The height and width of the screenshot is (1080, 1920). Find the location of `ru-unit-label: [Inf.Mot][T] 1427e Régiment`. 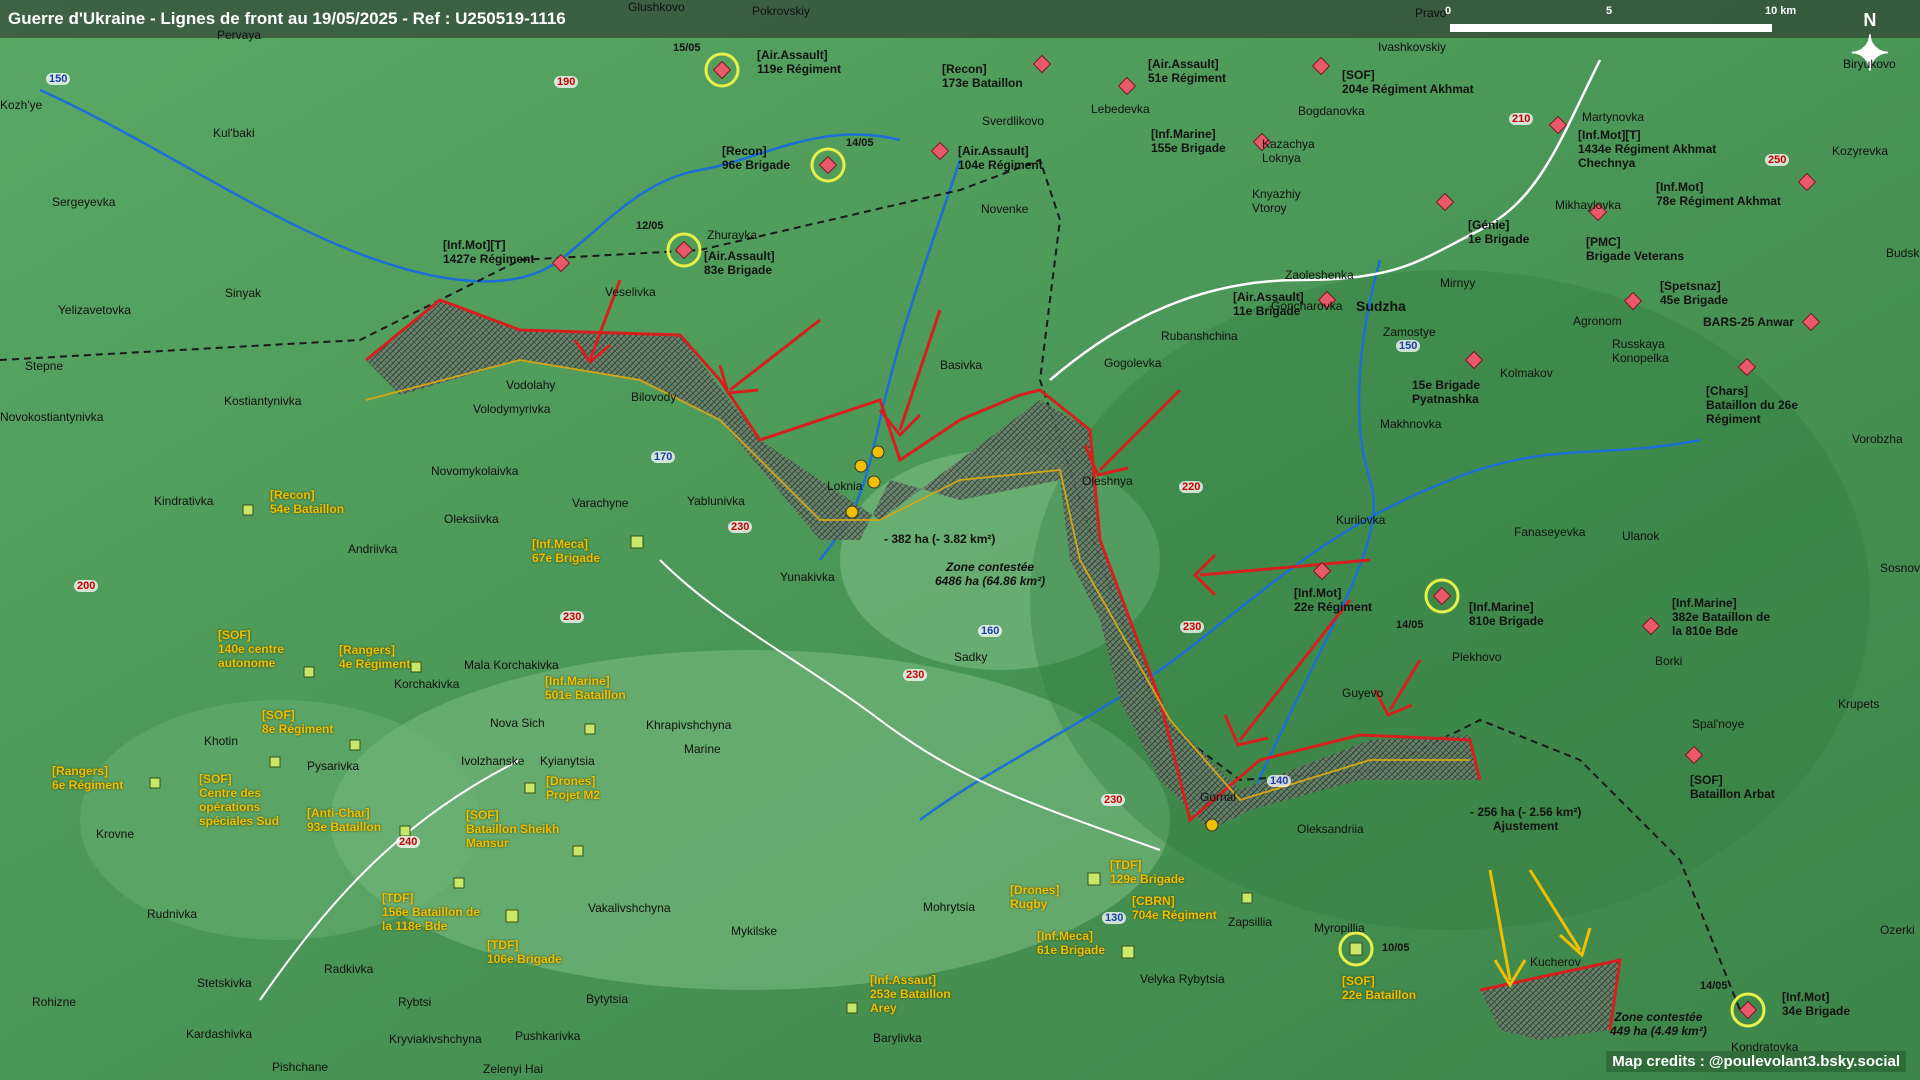

ru-unit-label: [Inf.Mot][T] 1427e Régiment is located at coordinates (488, 252).